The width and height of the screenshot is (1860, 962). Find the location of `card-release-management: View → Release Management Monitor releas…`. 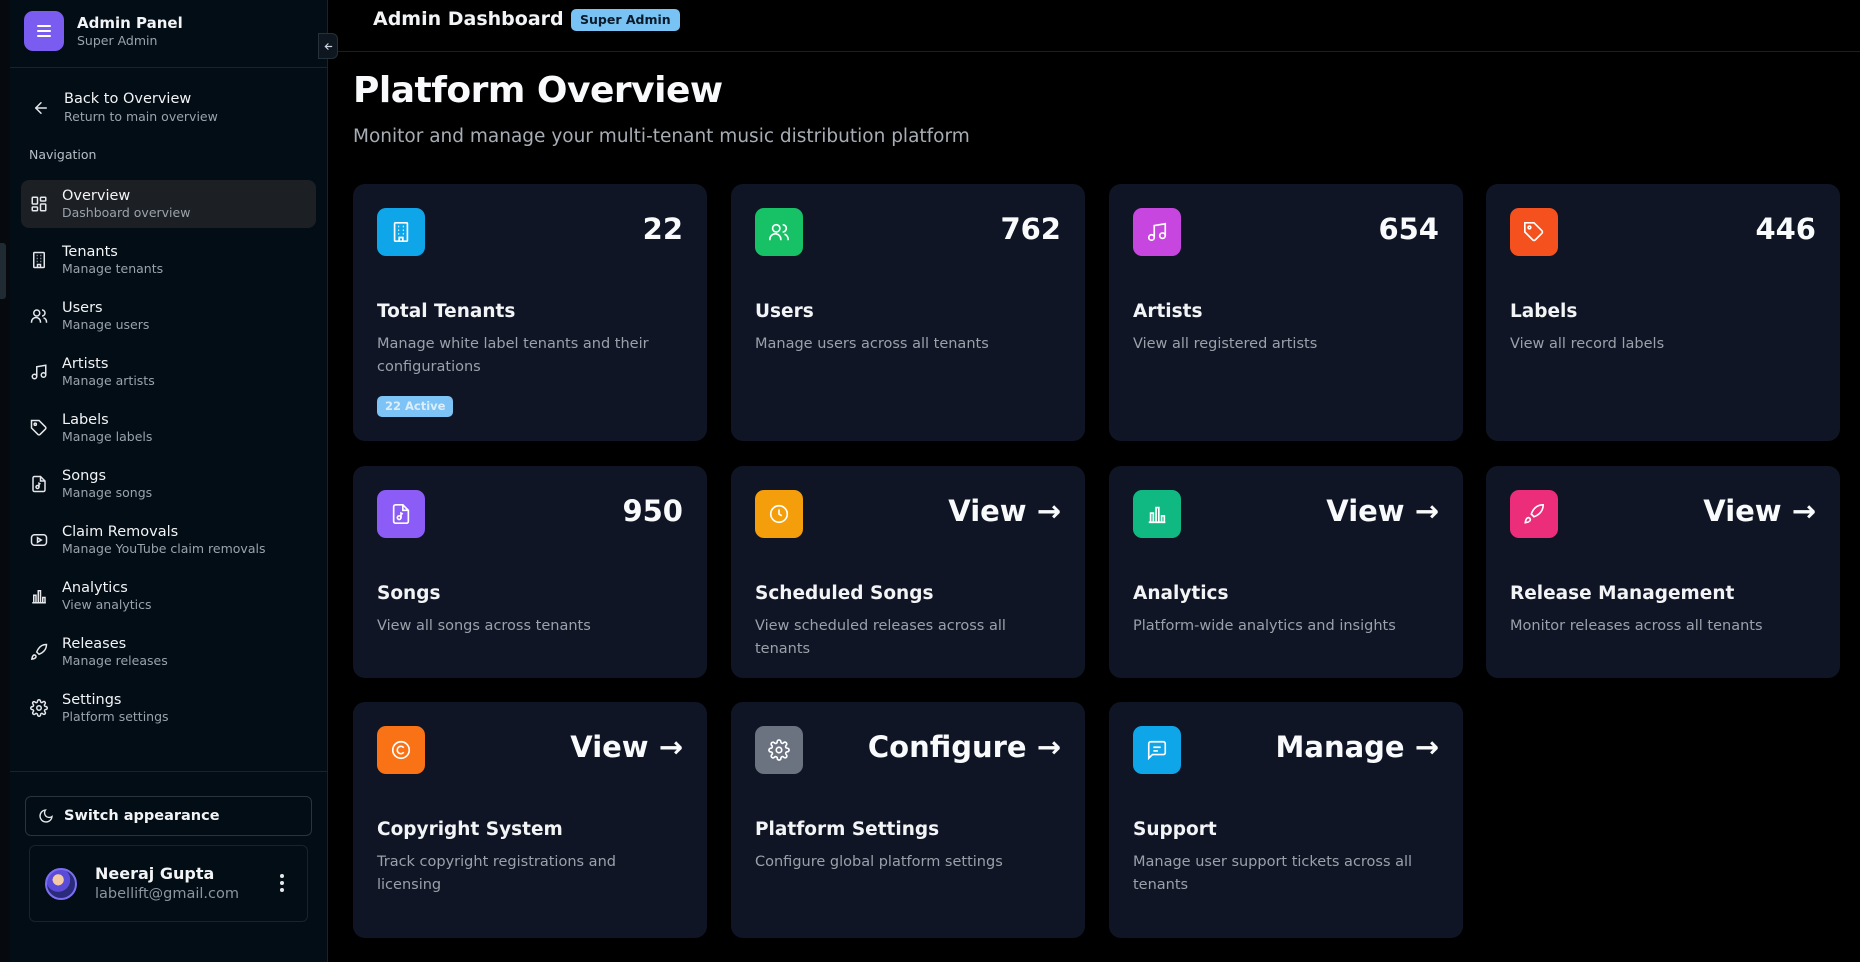

card-release-management: View → Release Management Monitor releas… is located at coordinates (1663, 572).